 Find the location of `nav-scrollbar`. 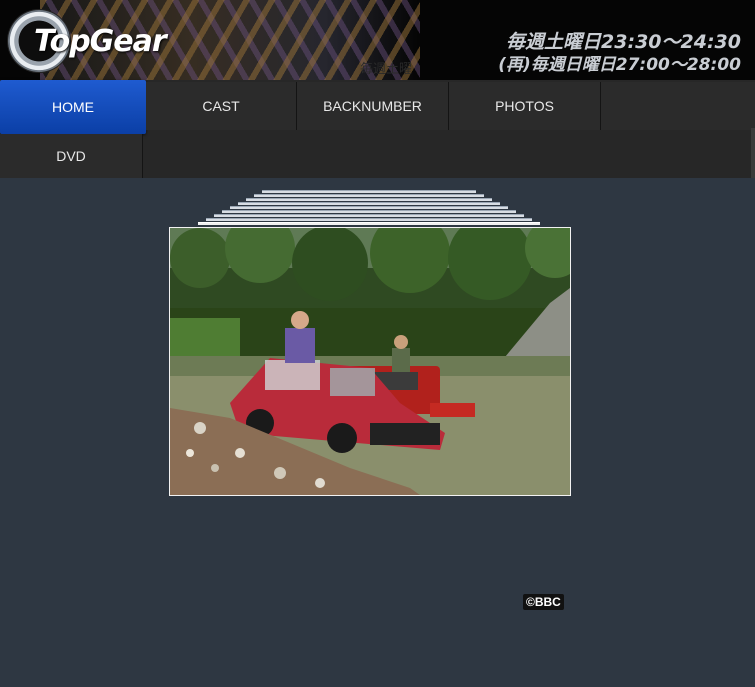

nav-scrollbar is located at coordinates (753, 153).